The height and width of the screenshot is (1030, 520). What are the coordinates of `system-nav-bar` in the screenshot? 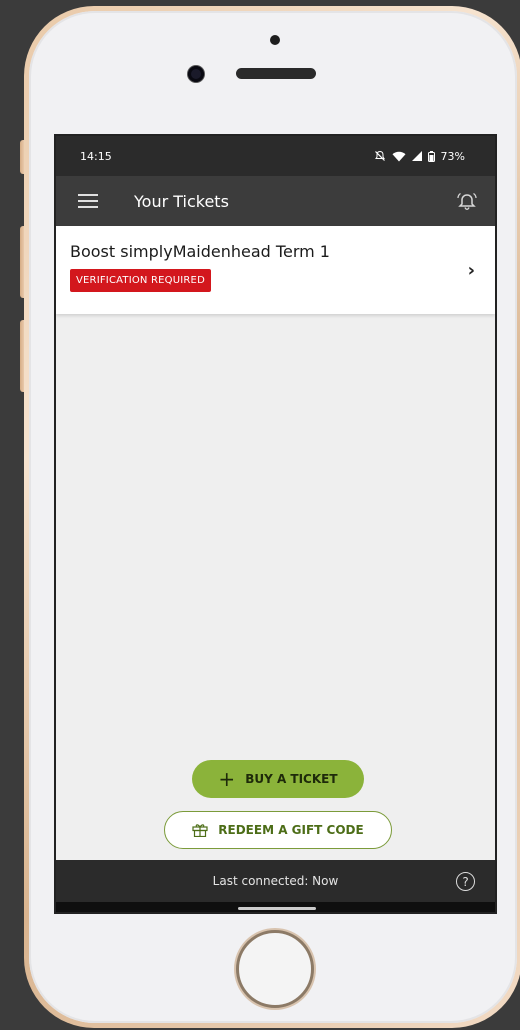 It's located at (275, 907).